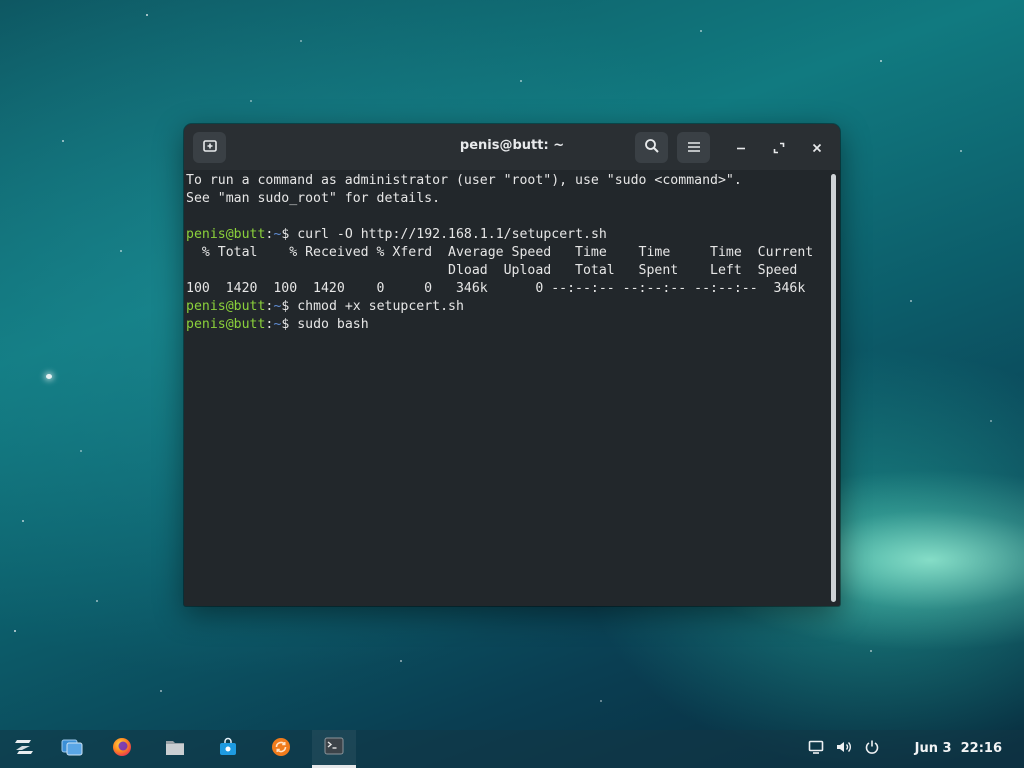 The image size is (1024, 768). I want to click on minimize-icon, so click(741, 148).